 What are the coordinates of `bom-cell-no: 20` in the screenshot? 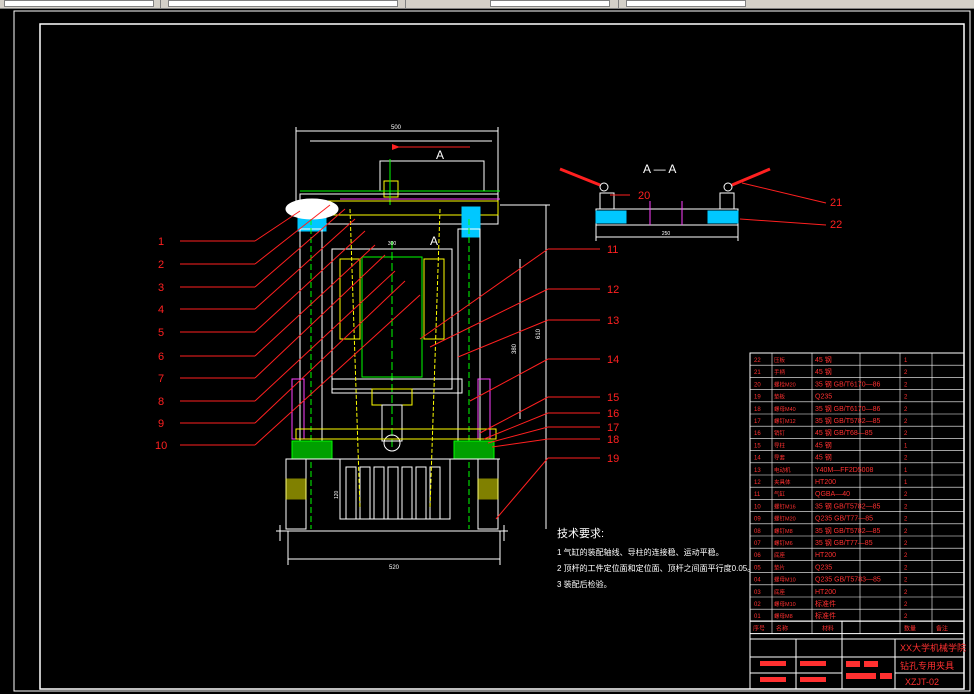 It's located at (757, 385).